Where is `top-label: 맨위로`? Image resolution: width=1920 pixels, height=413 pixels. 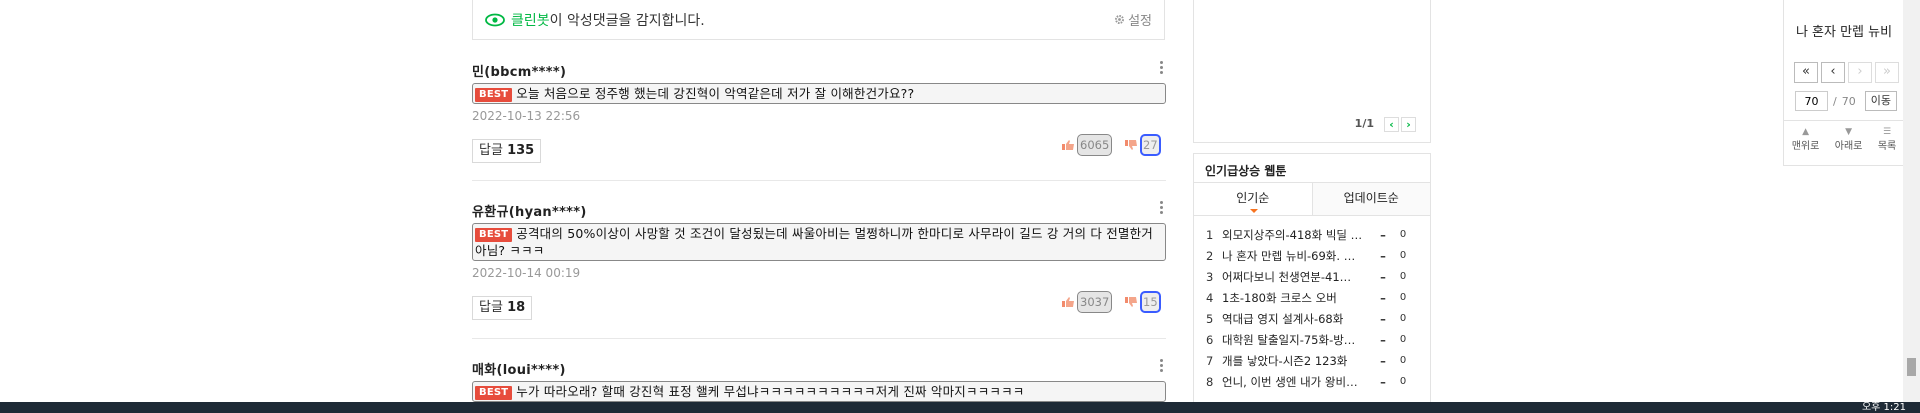
top-label: 맨위로 is located at coordinates (1805, 146).